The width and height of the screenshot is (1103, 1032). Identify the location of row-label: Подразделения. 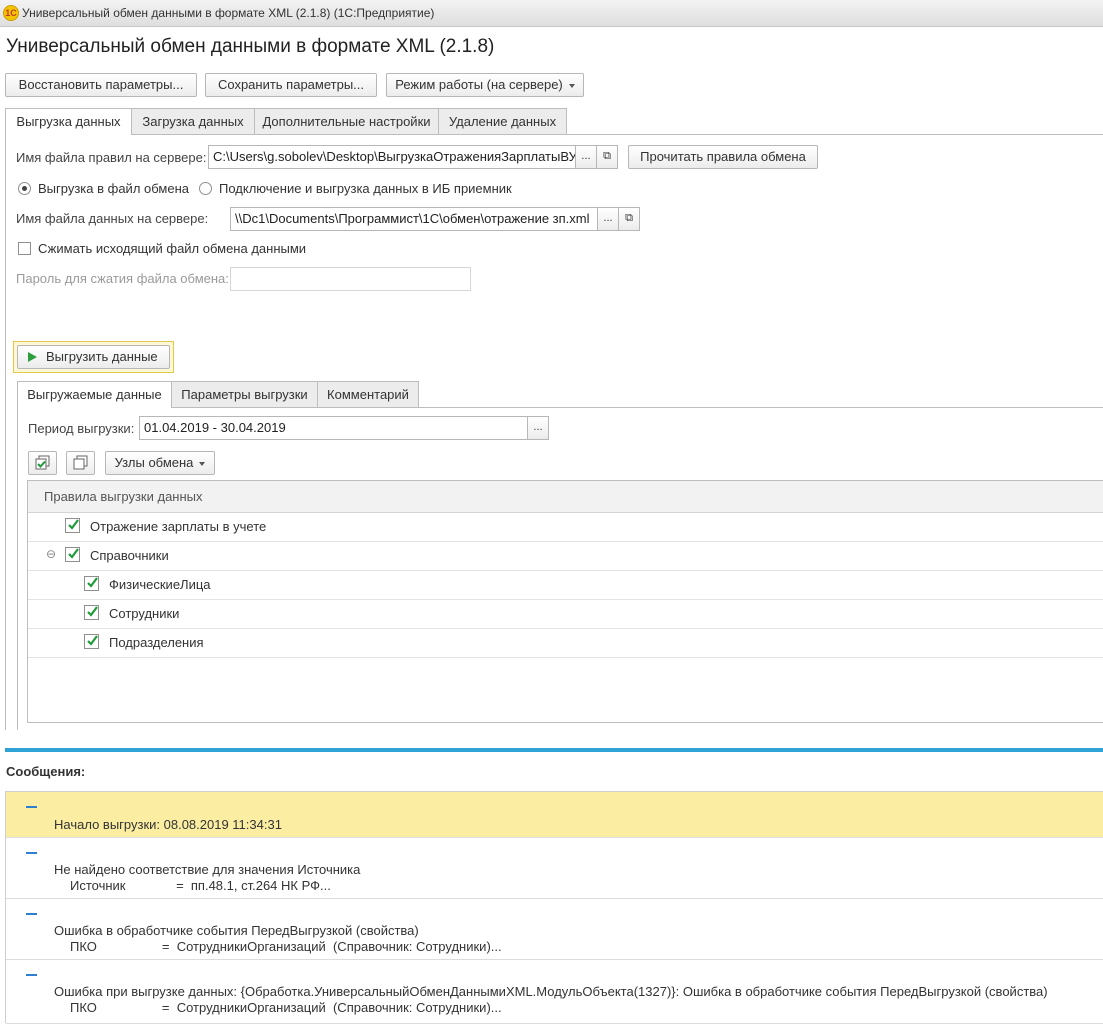
(156, 642).